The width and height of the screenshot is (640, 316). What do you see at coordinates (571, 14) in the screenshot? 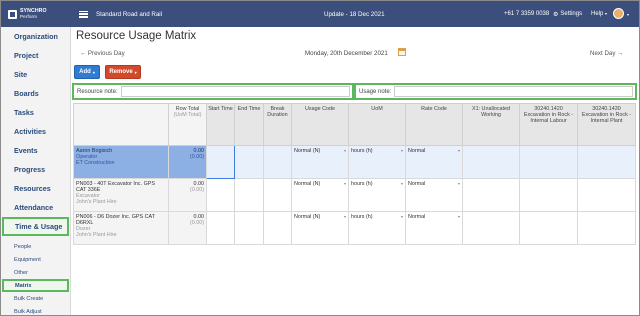
I see `settings-label: Settings` at bounding box center [571, 14].